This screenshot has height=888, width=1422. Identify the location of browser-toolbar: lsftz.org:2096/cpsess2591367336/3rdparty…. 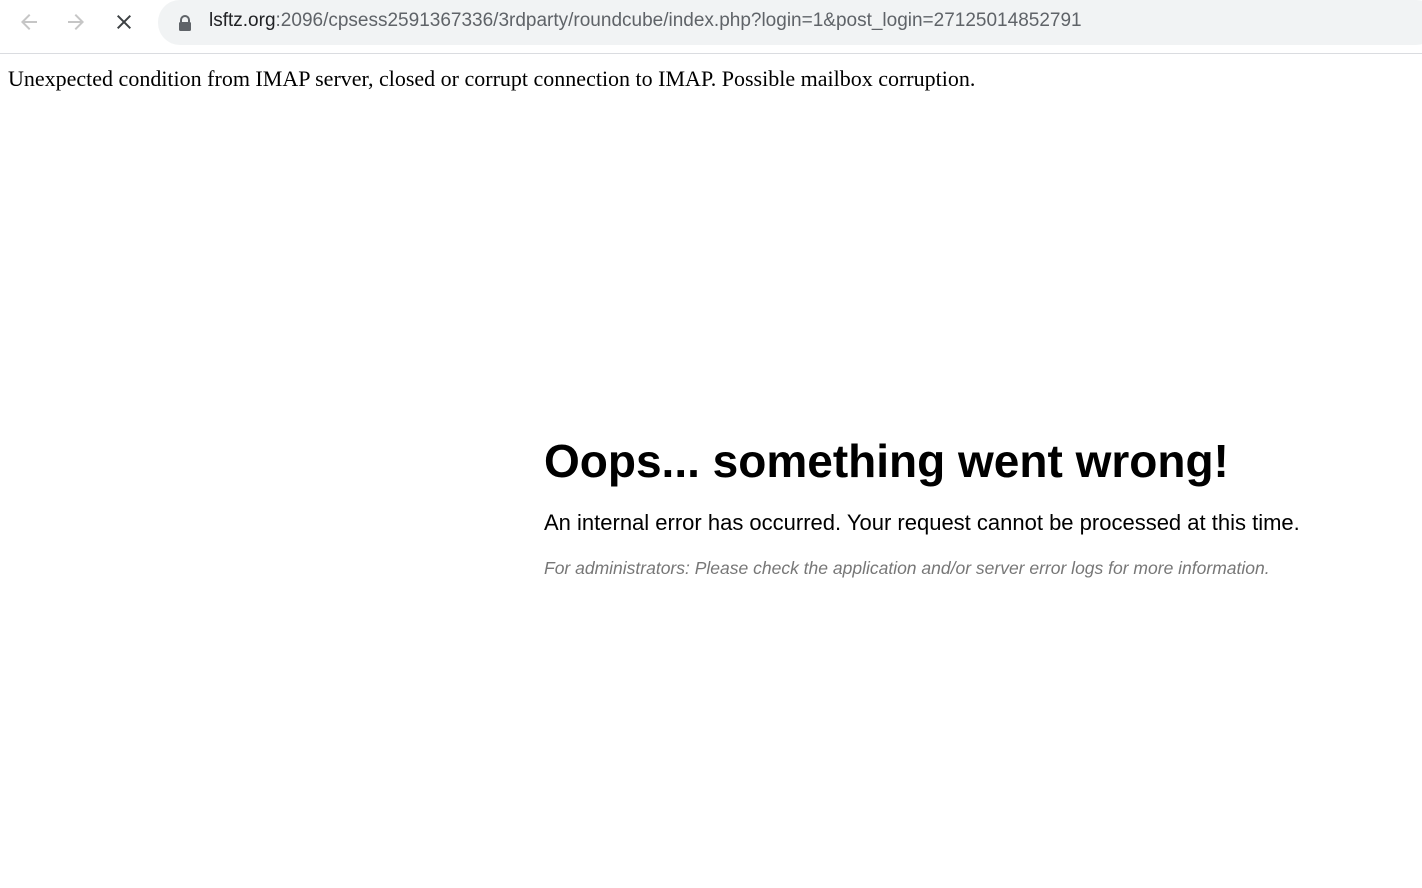
(711, 27).